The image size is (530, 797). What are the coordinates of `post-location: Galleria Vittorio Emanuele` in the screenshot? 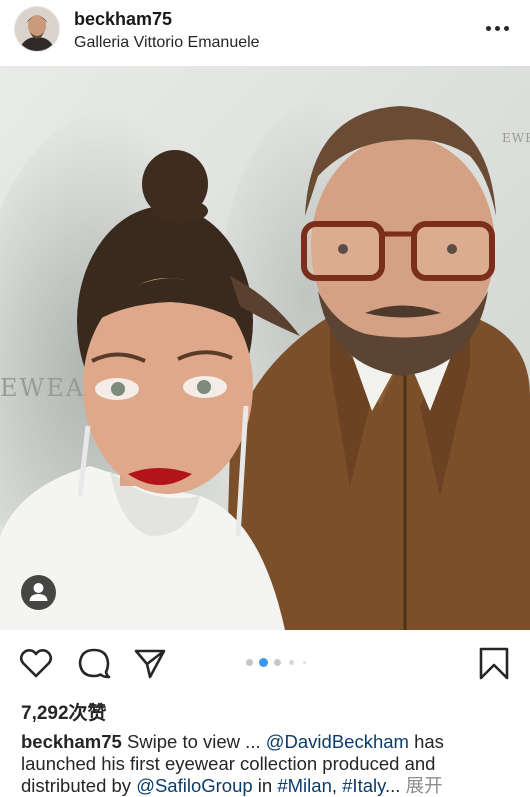 It's located at (167, 43).